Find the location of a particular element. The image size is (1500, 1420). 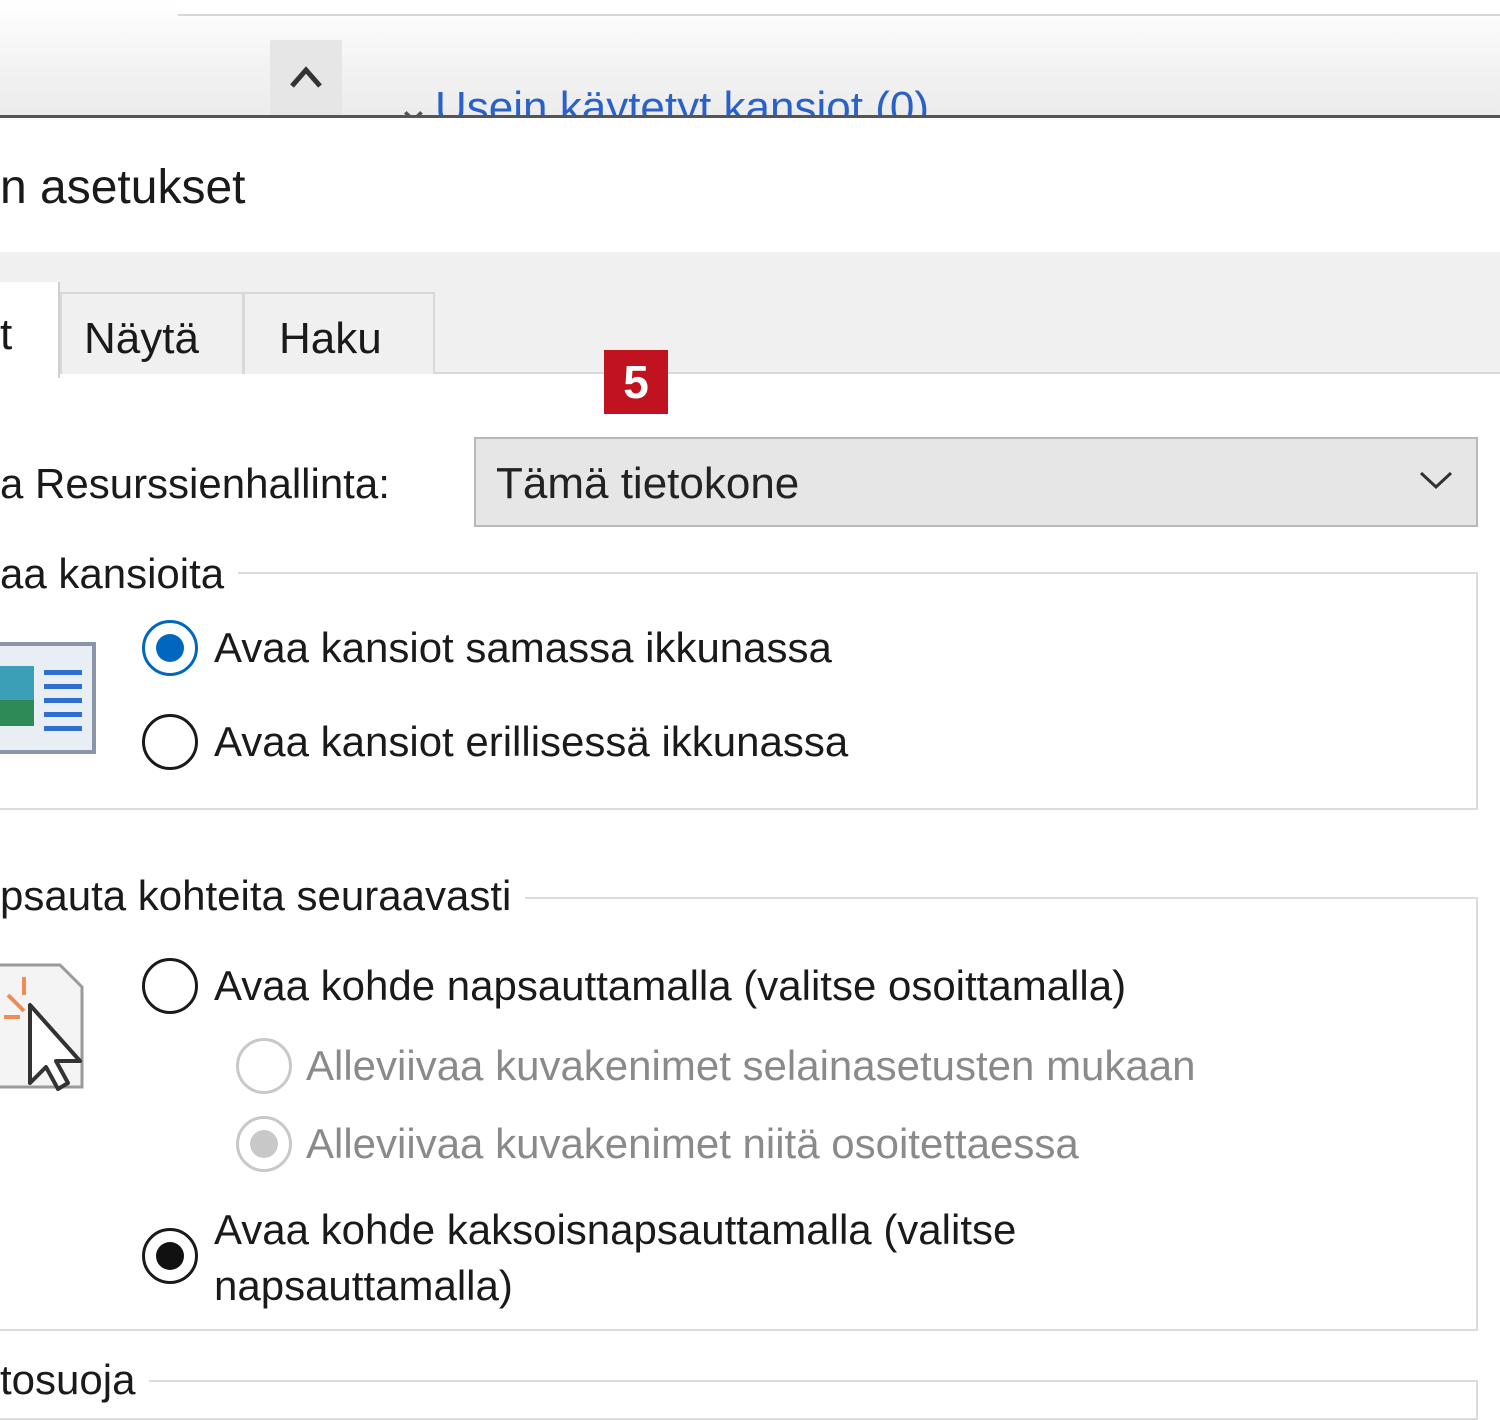

frequent-folders-heading: ⌄Usein käytetyt kansiot (0) is located at coordinates (662, 100).